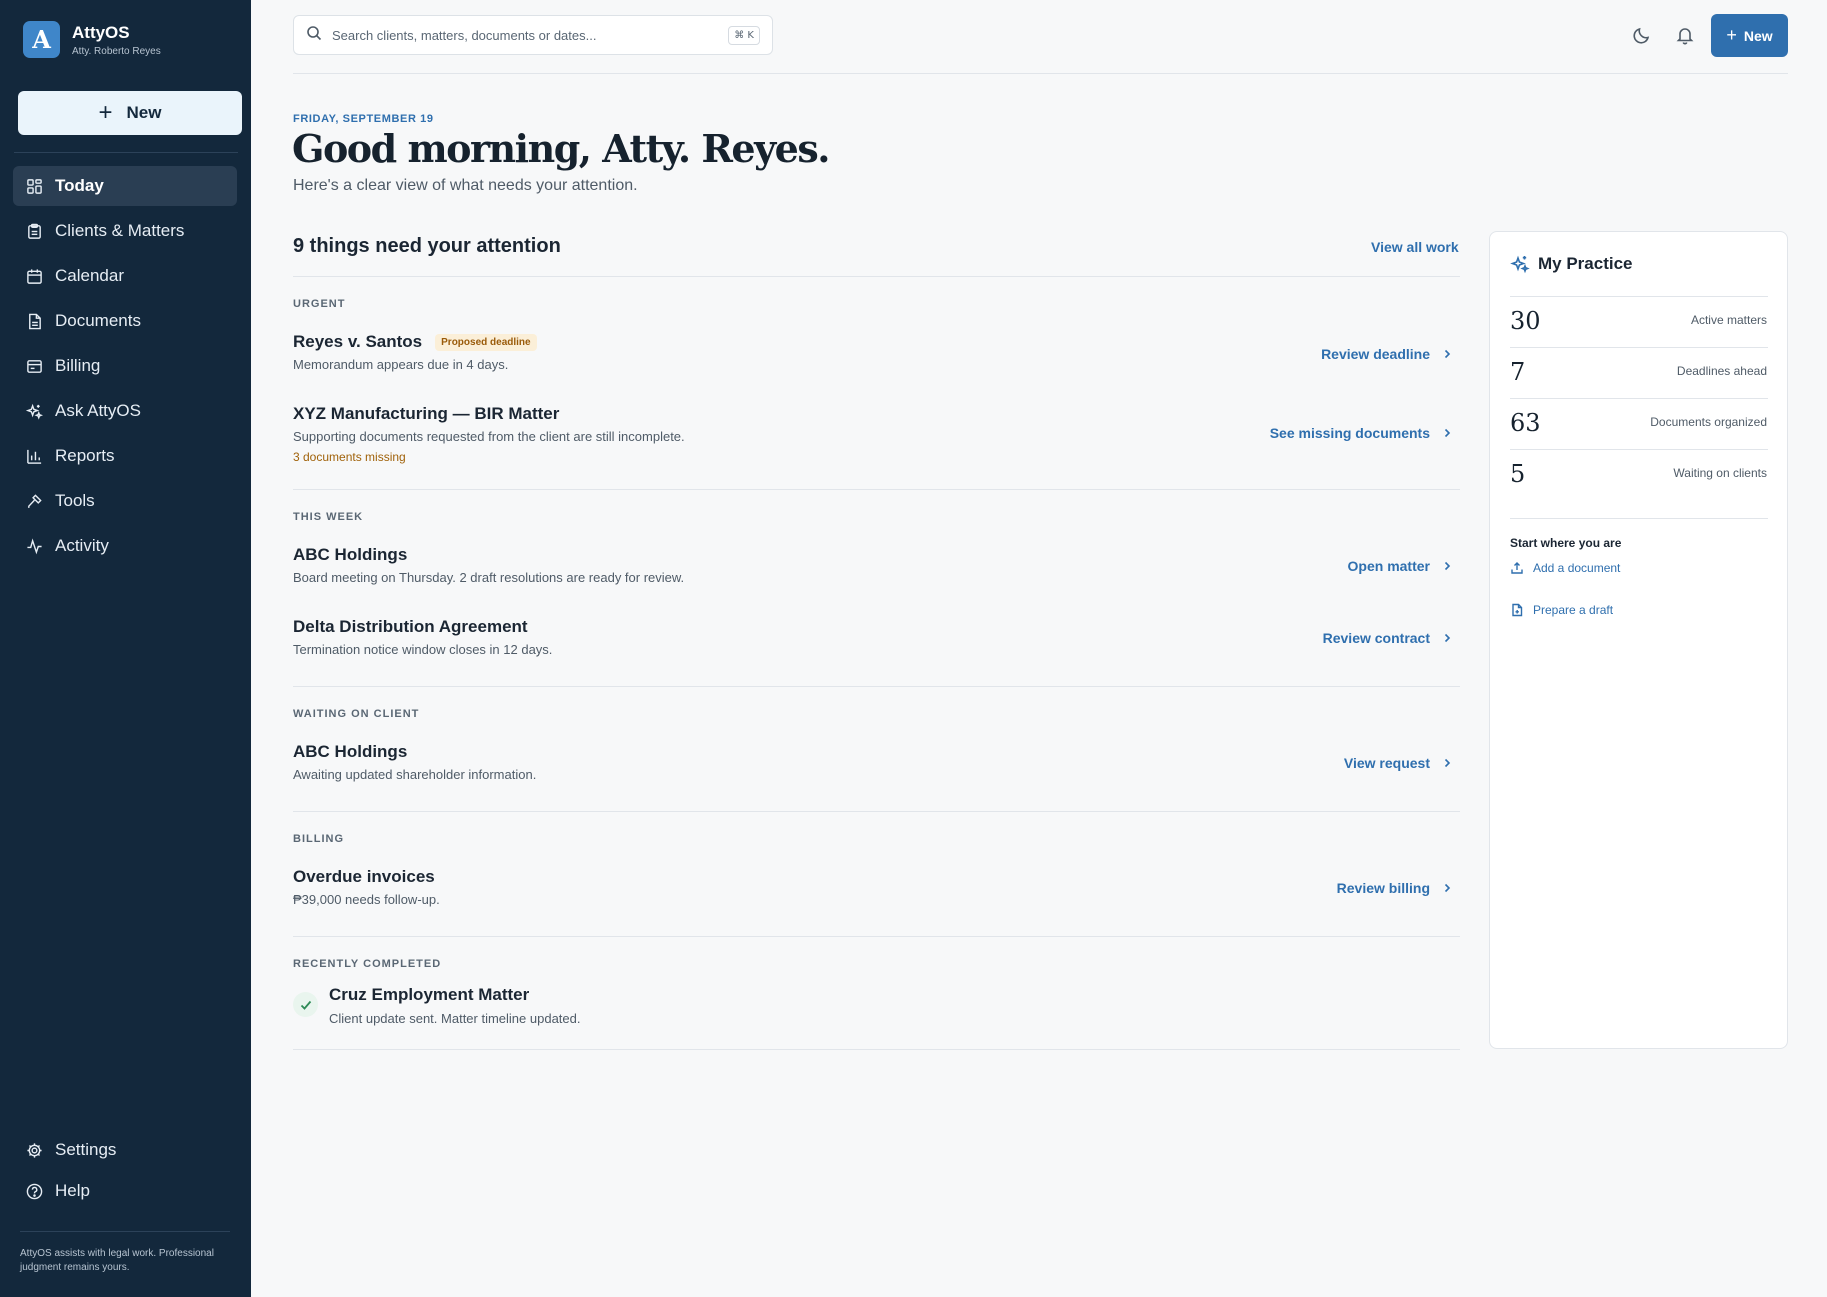 Image resolution: width=1827 pixels, height=1297 pixels. What do you see at coordinates (1525, 321) in the screenshot?
I see `stat-active-matters-value: 30` at bounding box center [1525, 321].